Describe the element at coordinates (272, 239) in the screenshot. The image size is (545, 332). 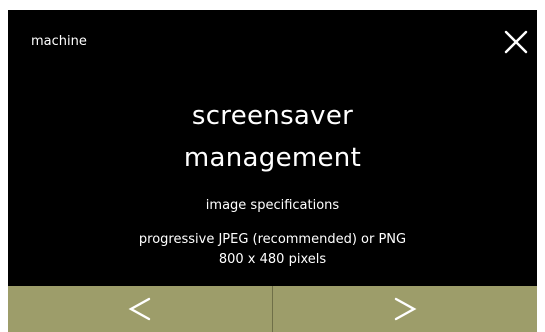
I see `spec-format: progressive JPEG (recommended) or PNG` at that location.